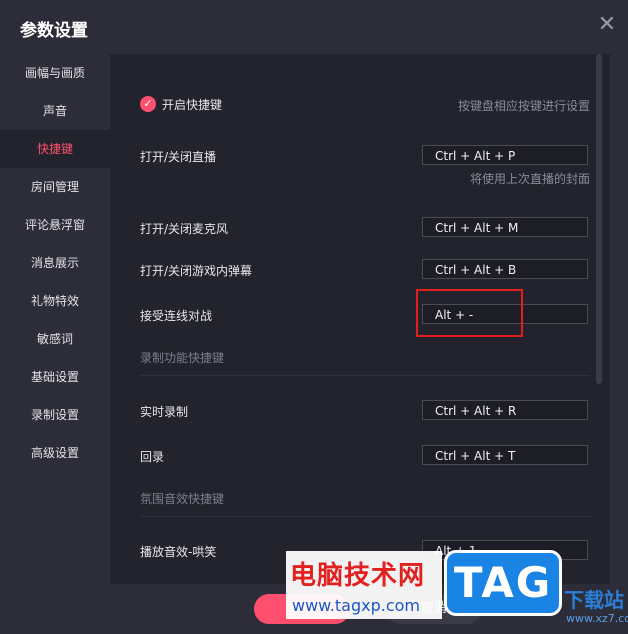 The image size is (628, 634). I want to click on shortcut-label-replay-record: 回录, so click(152, 457).